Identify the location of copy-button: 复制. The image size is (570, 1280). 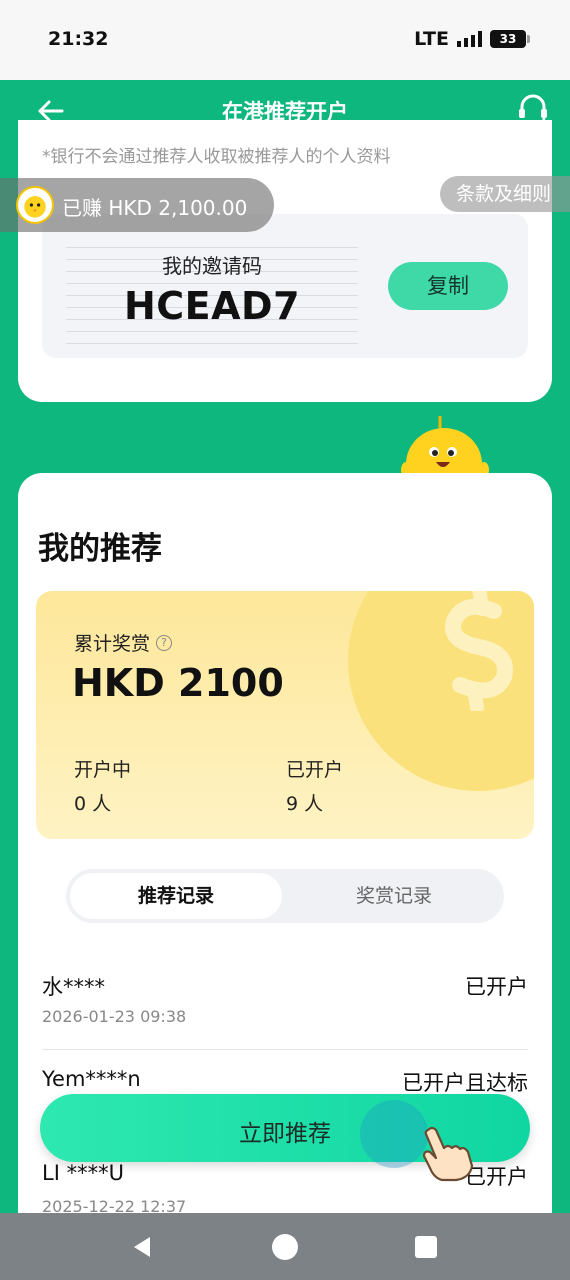
(448, 286).